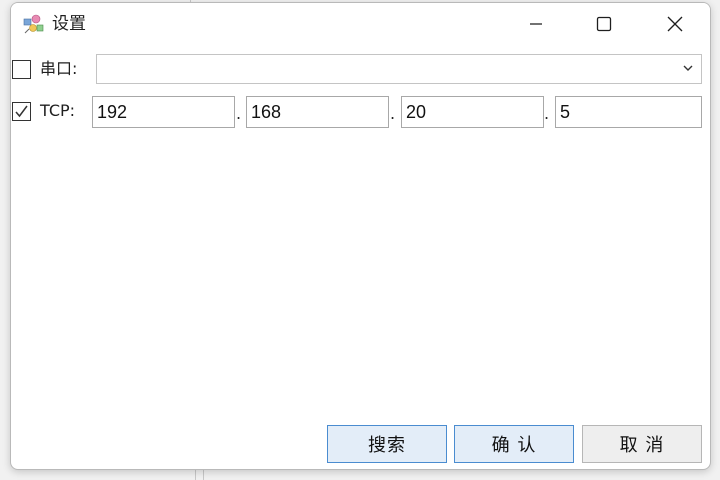 The image size is (720, 480). I want to click on minimize-icon, so click(536, 24).